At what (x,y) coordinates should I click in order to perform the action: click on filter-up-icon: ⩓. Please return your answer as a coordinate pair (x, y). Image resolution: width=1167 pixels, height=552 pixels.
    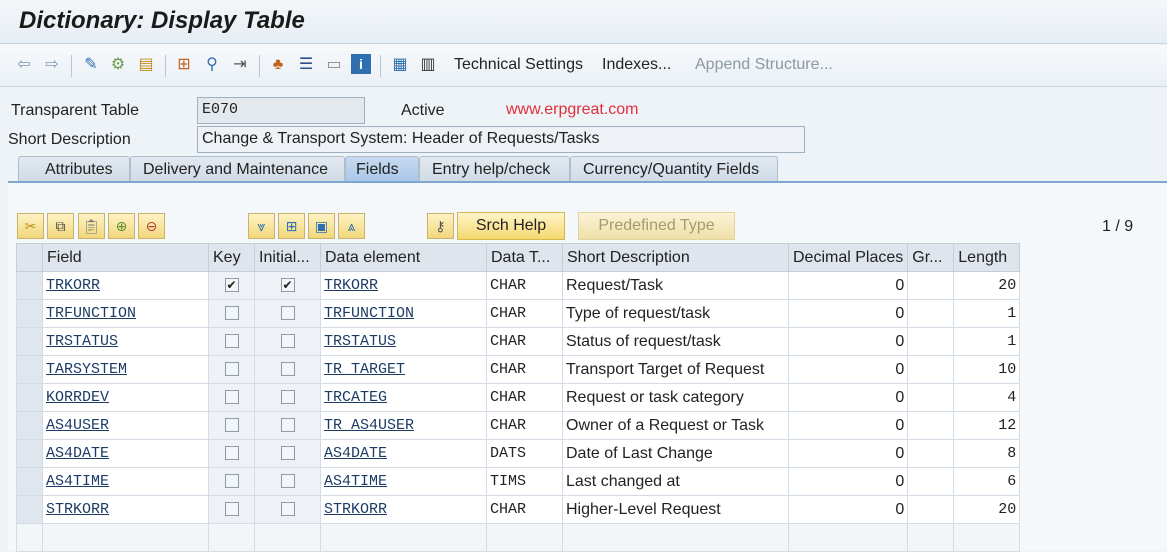
    Looking at the image, I should click on (351, 226).